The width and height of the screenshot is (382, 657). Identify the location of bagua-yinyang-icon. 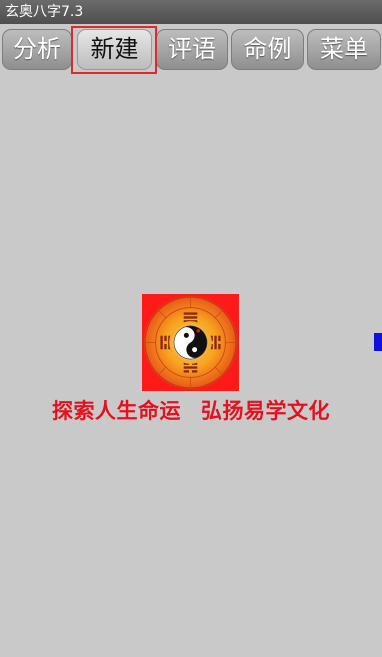
(190, 342).